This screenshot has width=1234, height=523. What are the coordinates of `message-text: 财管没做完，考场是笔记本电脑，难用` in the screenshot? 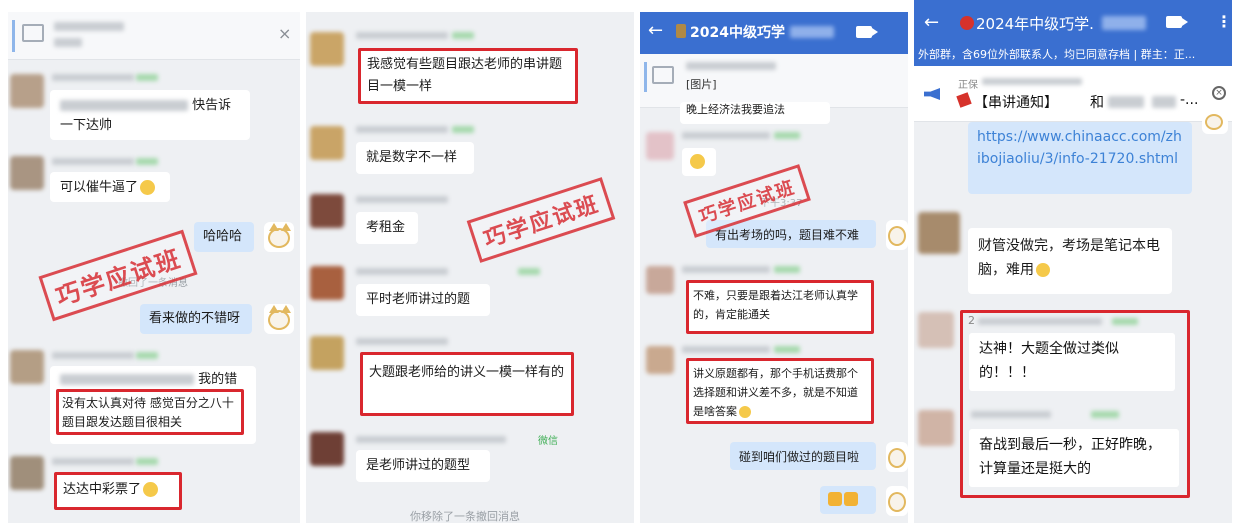 It's located at (1069, 258).